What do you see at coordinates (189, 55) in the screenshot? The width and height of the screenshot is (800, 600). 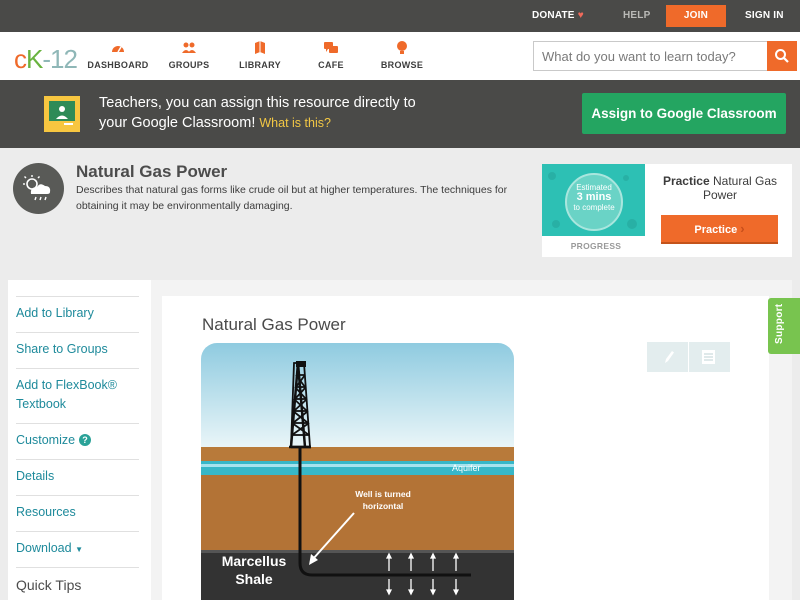 I see `nav-groups: GROUPS` at bounding box center [189, 55].